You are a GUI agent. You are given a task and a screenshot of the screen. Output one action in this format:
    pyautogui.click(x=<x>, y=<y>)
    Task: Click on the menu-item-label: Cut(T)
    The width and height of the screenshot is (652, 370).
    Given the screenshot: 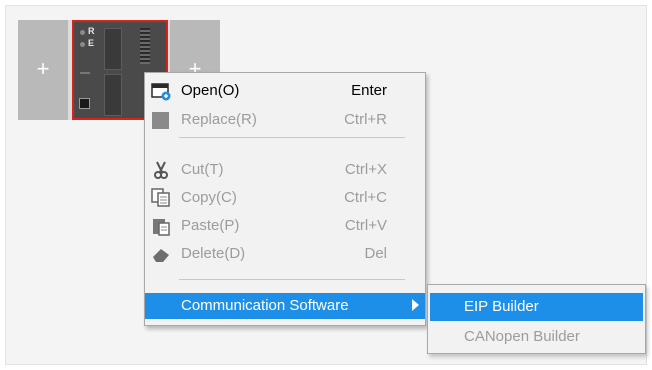 What is the action you would take?
    pyautogui.click(x=202, y=169)
    